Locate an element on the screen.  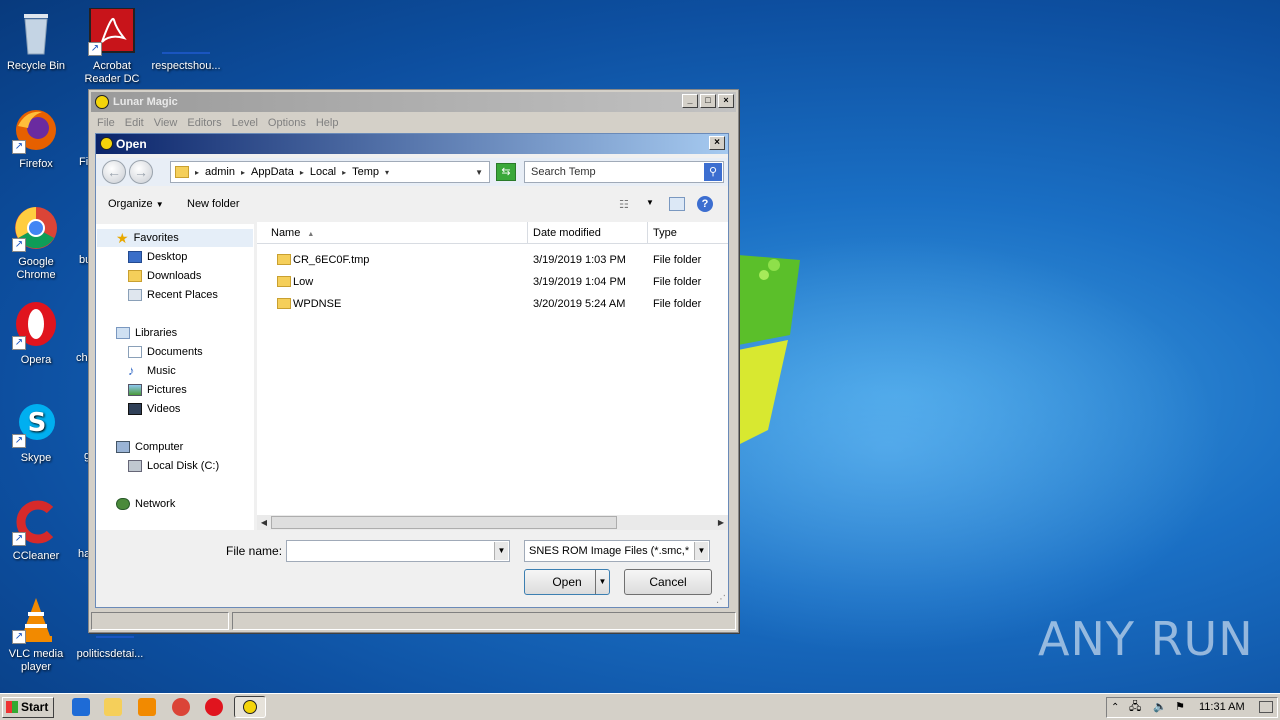
file-name-input: ▼ is located at coordinates (398, 551).